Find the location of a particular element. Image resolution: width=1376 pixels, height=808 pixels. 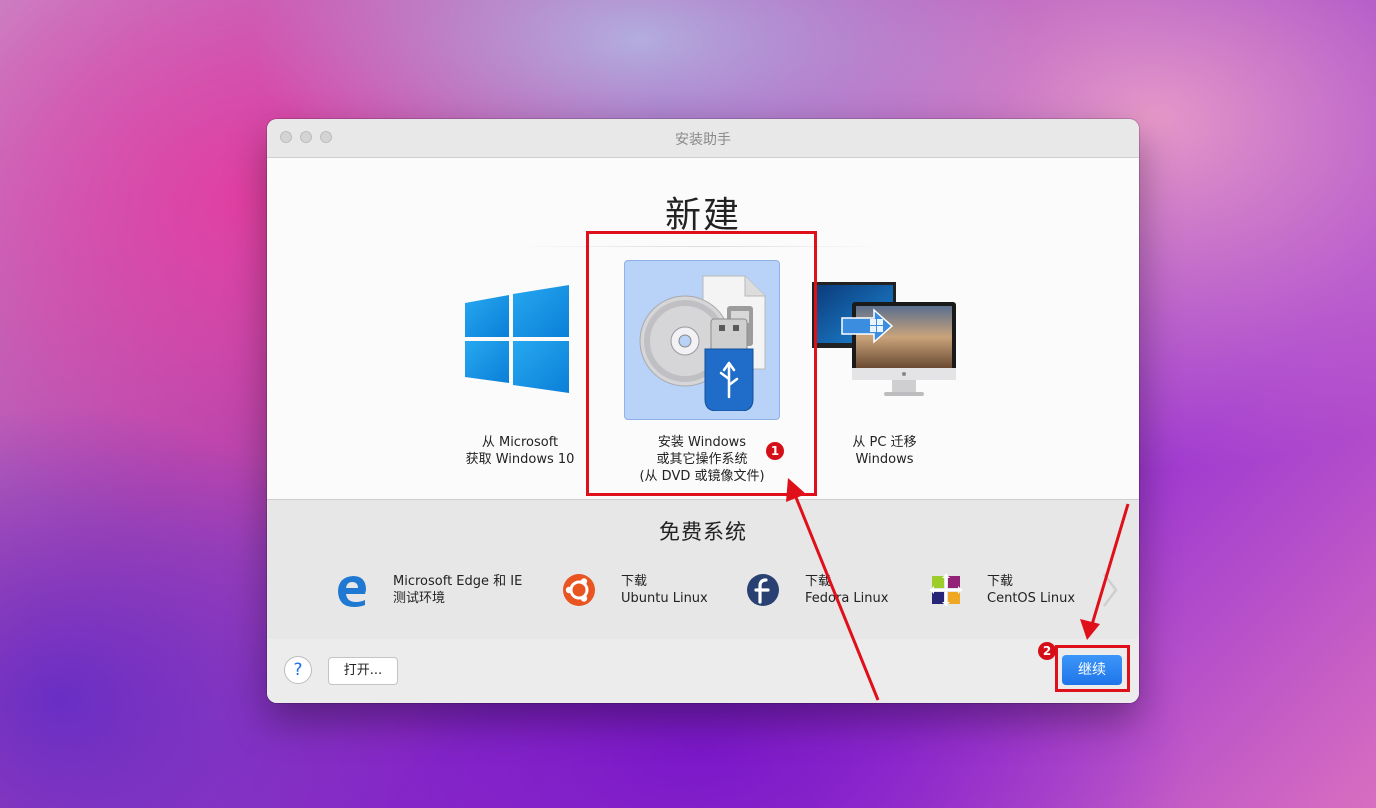

option-migrate-from-pc: 从 PC 迁移 Windows is located at coordinates (884, 372).